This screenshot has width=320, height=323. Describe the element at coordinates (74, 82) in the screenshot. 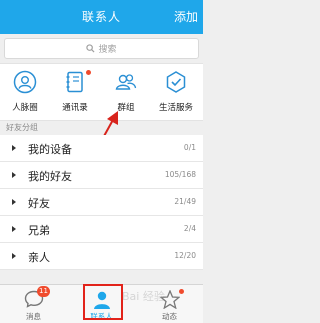

I see `address-book-icon` at that location.